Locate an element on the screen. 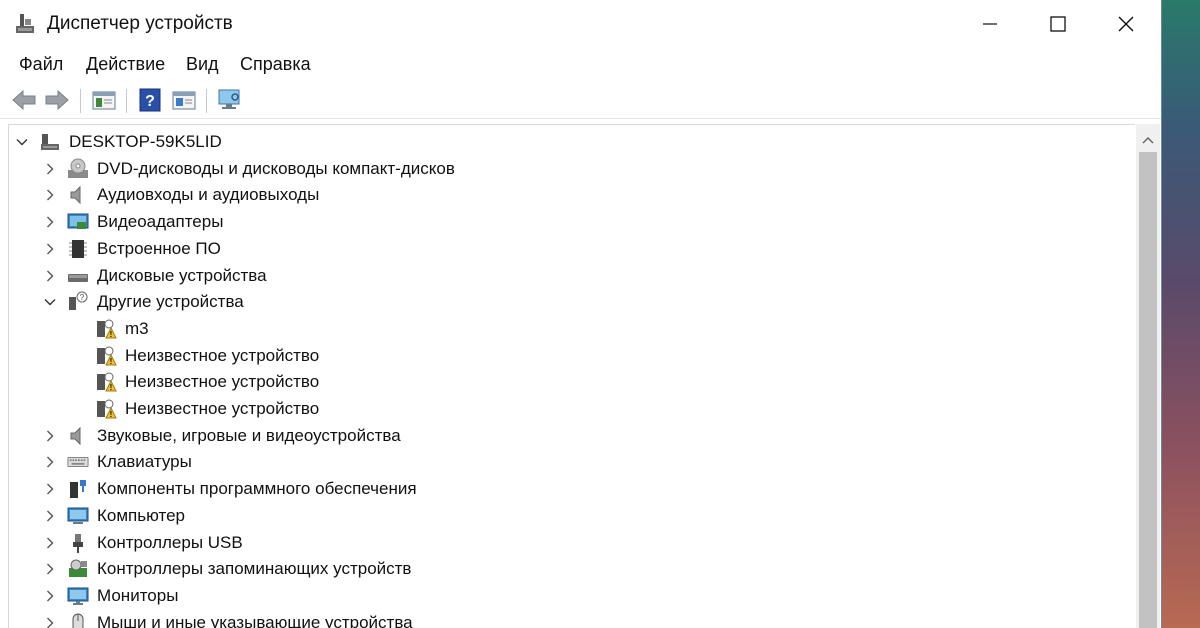 This screenshot has height=628, width=1200. device-view-icon is located at coordinates (184, 100).